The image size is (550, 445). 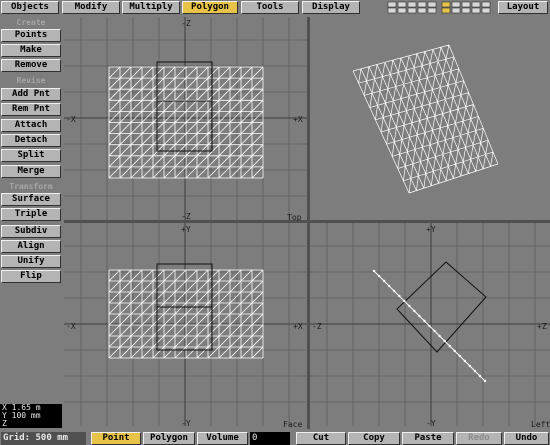 What do you see at coordinates (294, 217) in the screenshot?
I see `top-view-label: Top` at bounding box center [294, 217].